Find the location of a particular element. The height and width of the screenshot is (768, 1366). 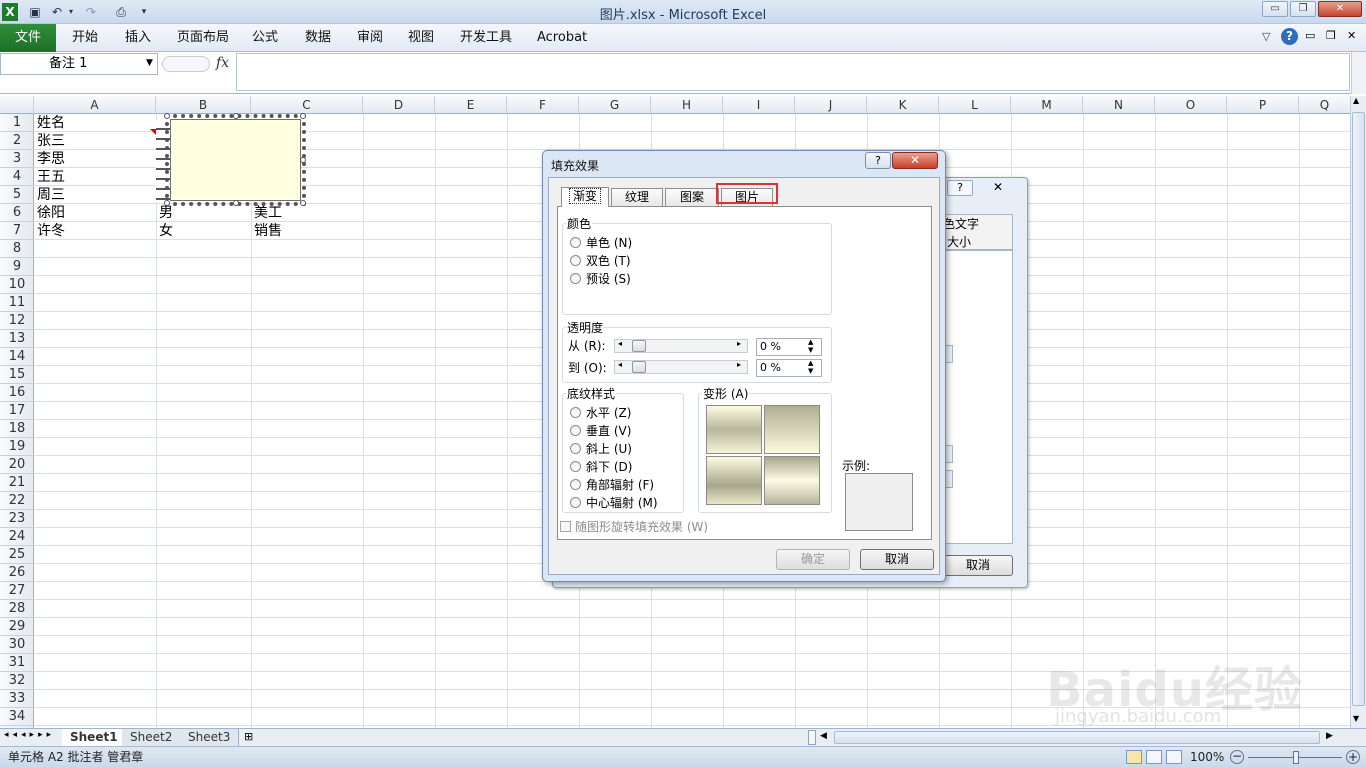

row-header: 15 is located at coordinates (17, 375).